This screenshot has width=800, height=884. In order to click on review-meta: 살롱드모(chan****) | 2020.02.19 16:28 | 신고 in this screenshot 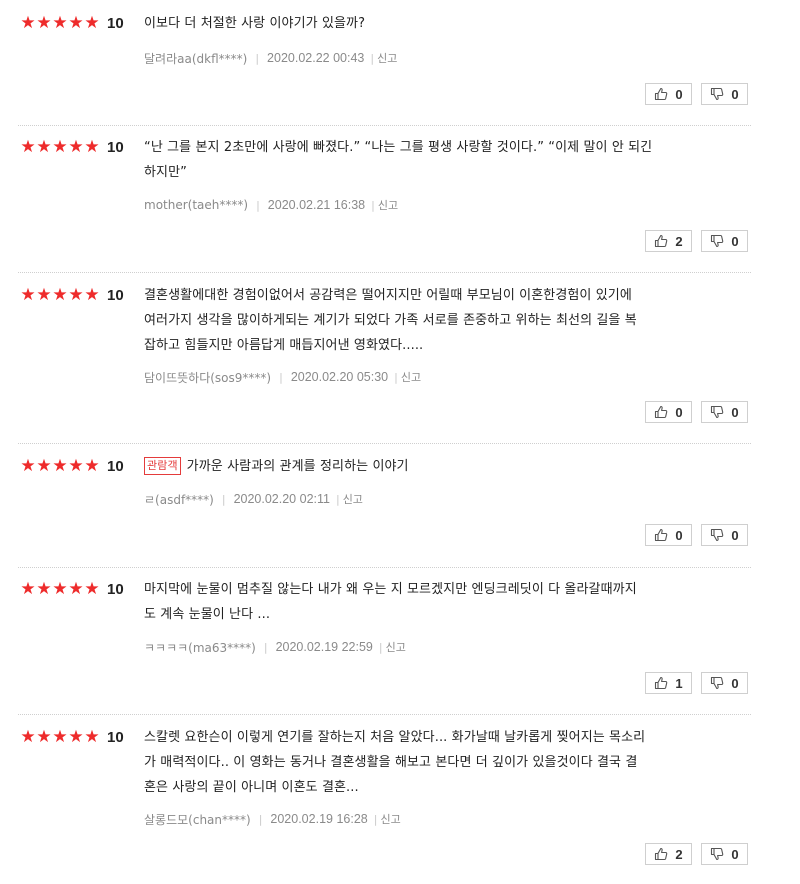, I will do `click(272, 819)`.